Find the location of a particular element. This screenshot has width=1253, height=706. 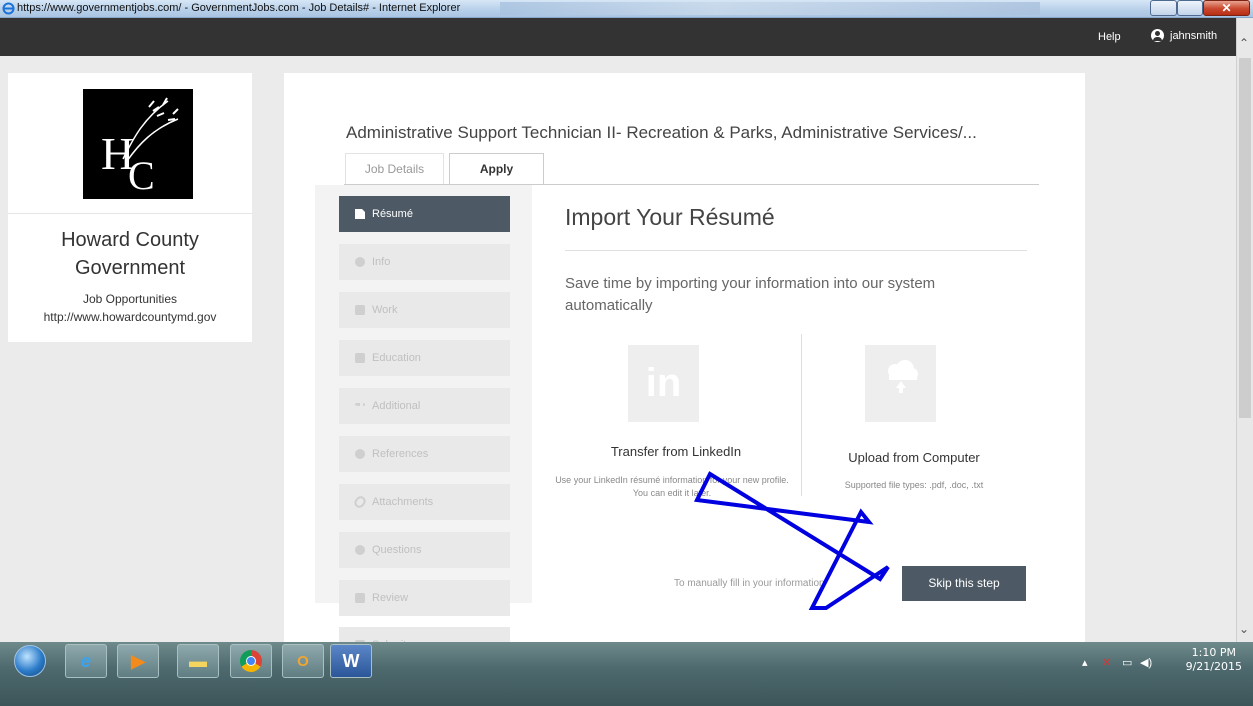

linkedin-option-title: Transfer from LinkedIn is located at coordinates (676, 451).